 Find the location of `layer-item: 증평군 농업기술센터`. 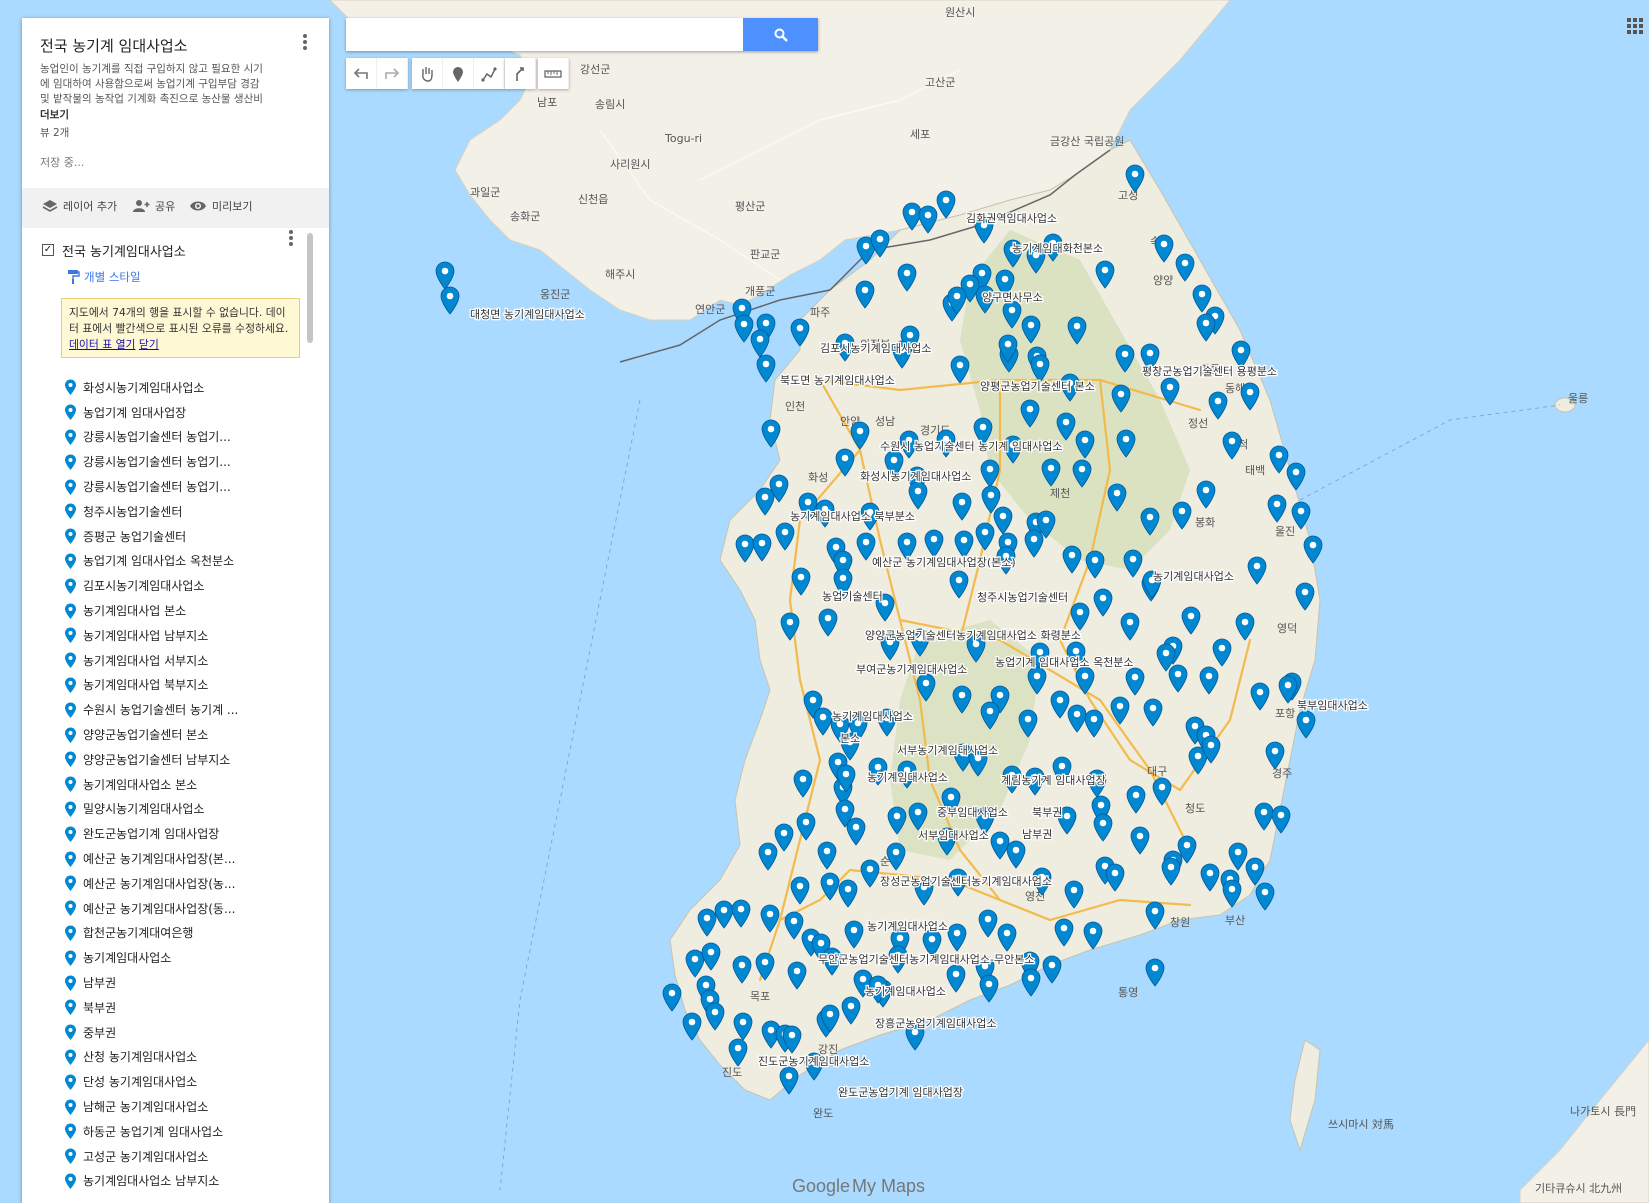

layer-item: 증평군 농업기술센터 is located at coordinates (189, 536).